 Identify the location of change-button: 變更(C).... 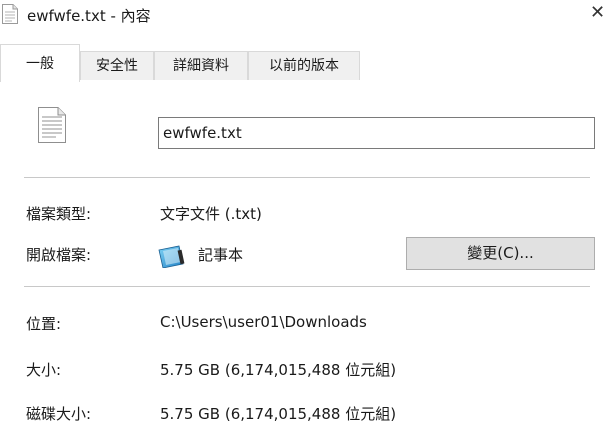
(500, 253).